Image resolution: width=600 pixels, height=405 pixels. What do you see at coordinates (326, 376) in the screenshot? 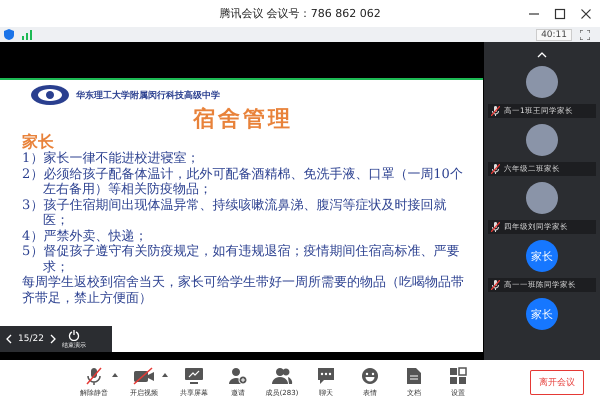
I see `chat-bubble-icon` at bounding box center [326, 376].